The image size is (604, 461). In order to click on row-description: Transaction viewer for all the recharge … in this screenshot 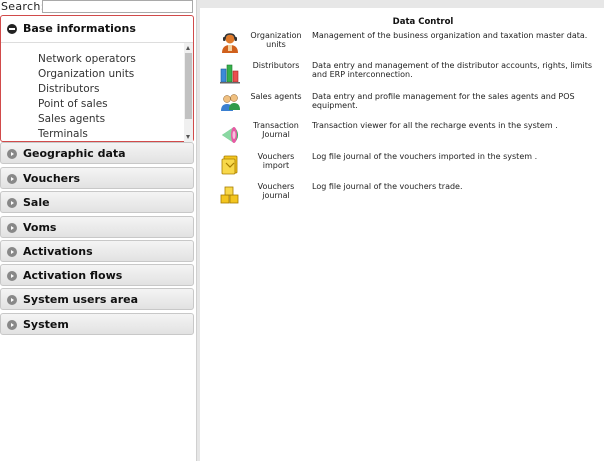, I will do `click(435, 125)`.